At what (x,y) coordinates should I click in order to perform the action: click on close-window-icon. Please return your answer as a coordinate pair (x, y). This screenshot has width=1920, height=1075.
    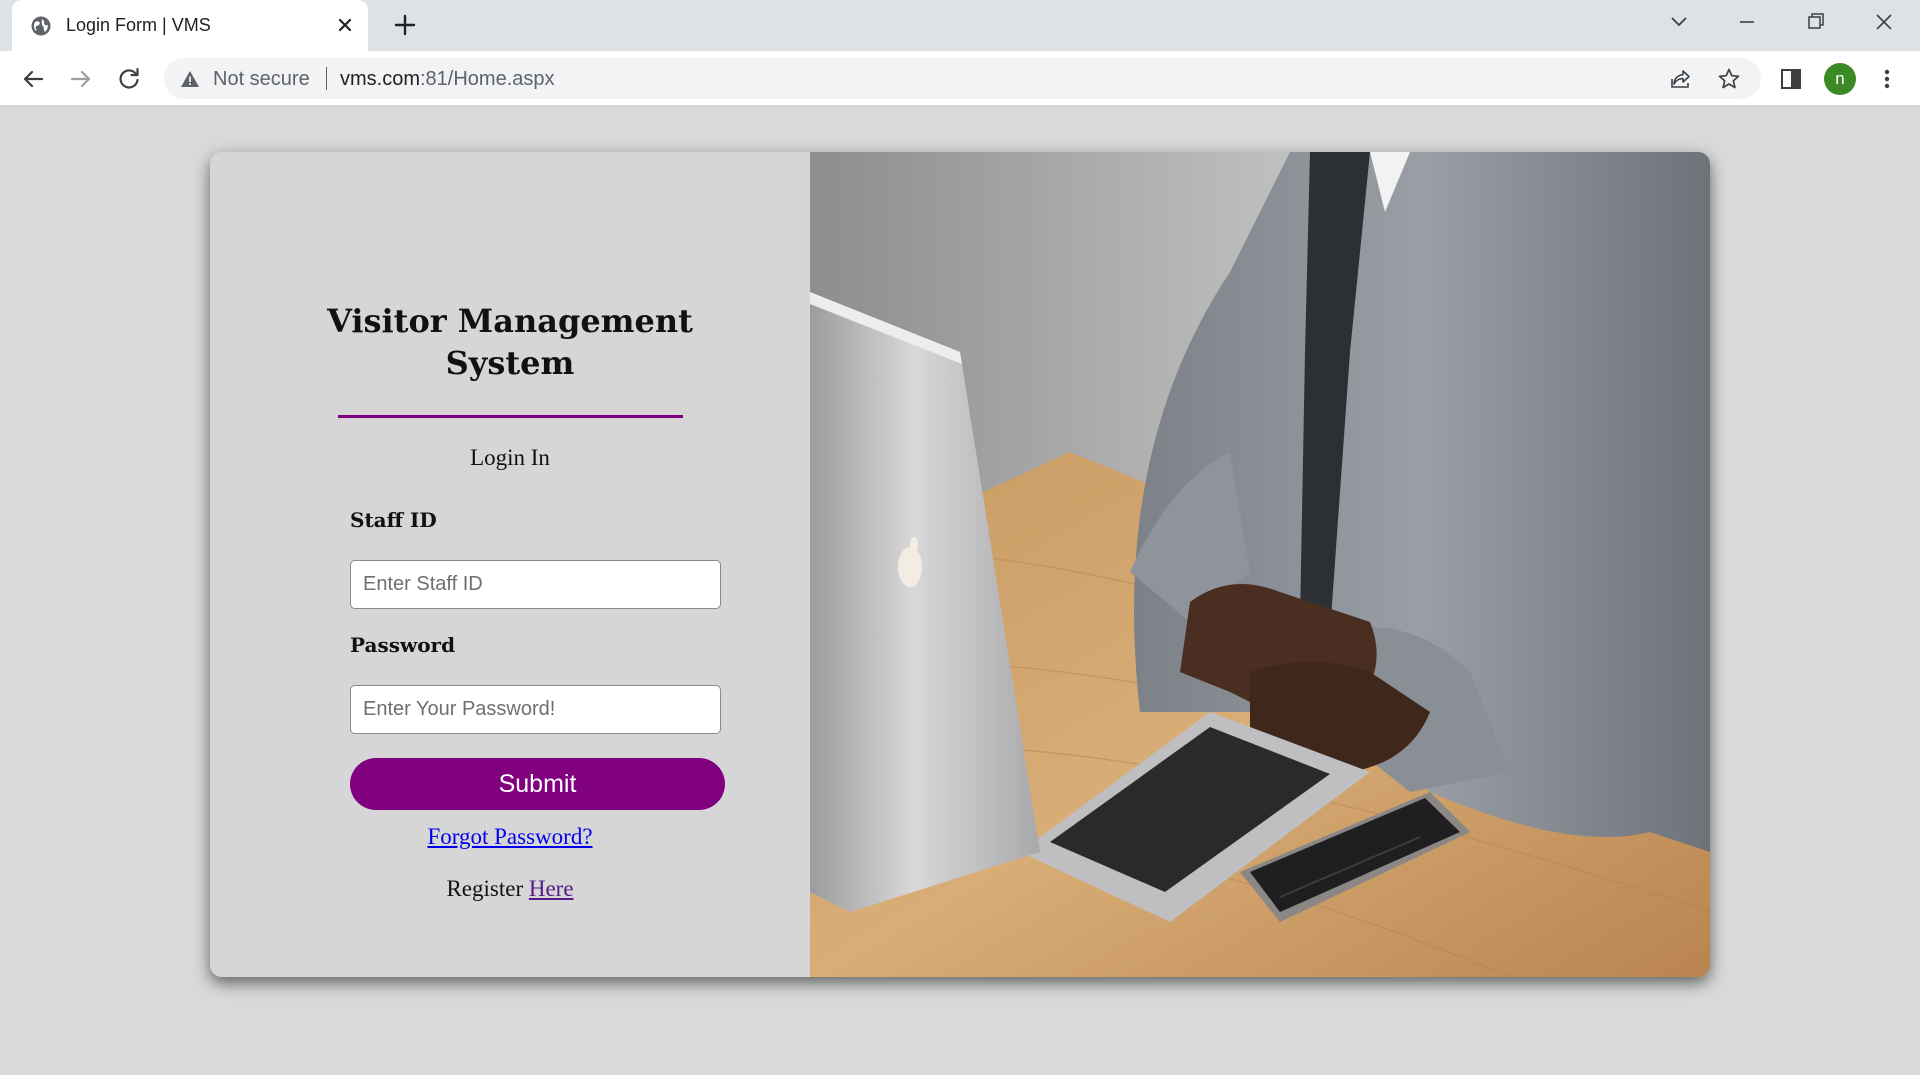
    Looking at the image, I should click on (1884, 22).